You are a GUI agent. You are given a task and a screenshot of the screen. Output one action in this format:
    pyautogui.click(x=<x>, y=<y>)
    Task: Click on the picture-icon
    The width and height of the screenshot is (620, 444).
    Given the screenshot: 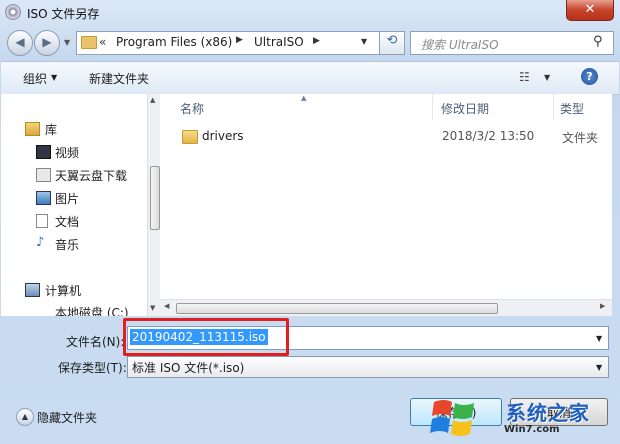 What is the action you would take?
    pyautogui.click(x=43, y=198)
    